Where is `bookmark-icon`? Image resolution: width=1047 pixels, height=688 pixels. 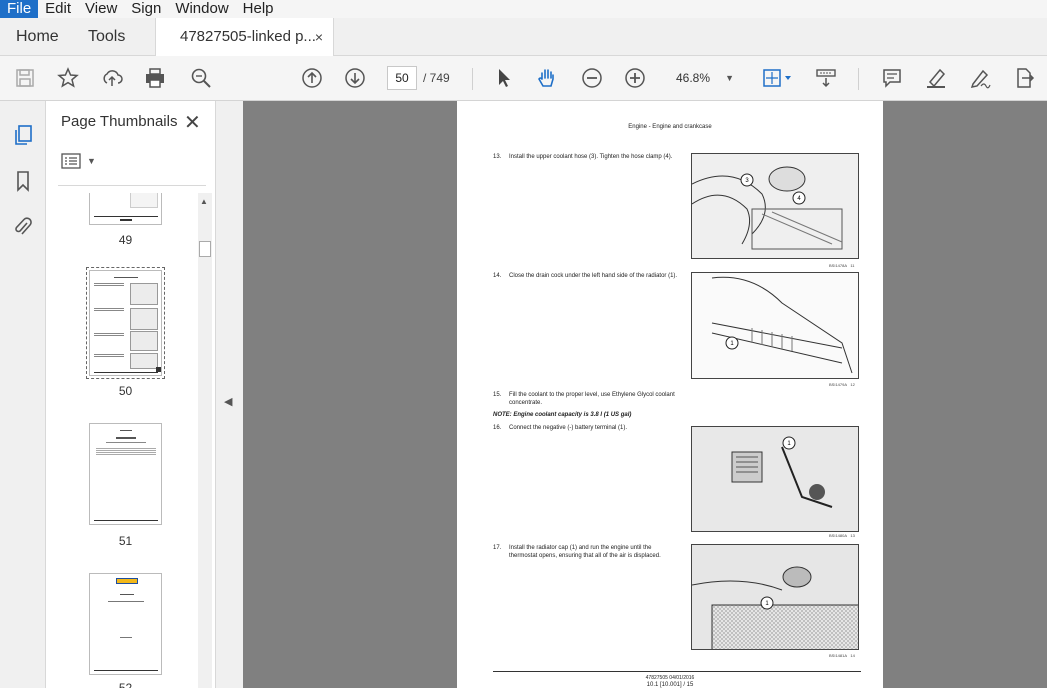
bookmark-icon is located at coordinates (23, 181).